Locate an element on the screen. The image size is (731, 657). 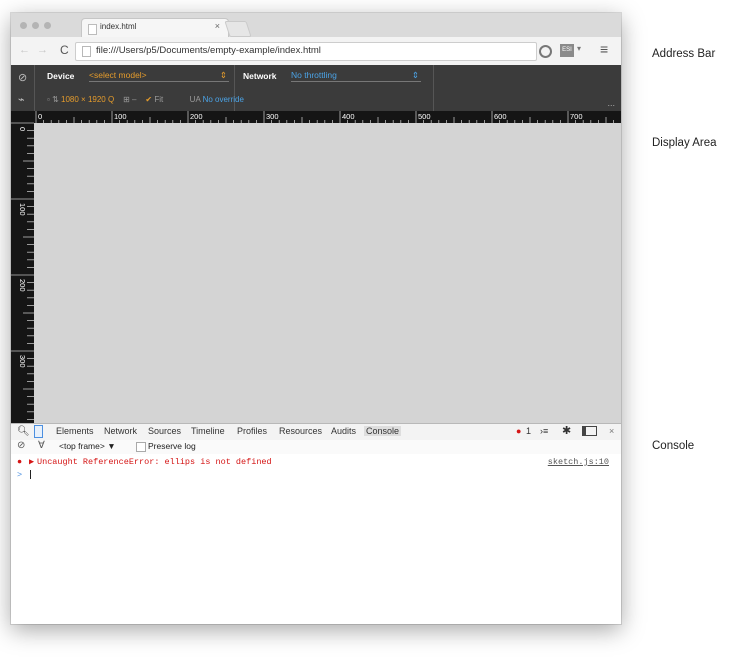
expand-triangle-icon: ▶ is located at coordinates (31, 462).